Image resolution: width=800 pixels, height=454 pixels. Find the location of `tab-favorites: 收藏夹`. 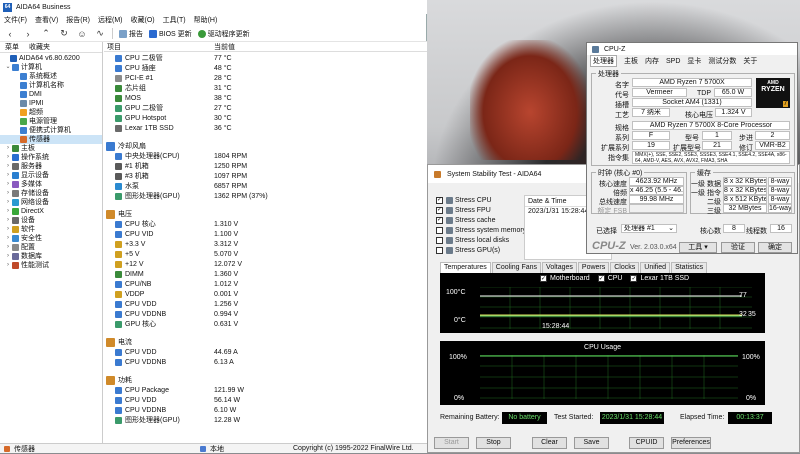

tab-favorites: 收藏夹 is located at coordinates (39, 47).